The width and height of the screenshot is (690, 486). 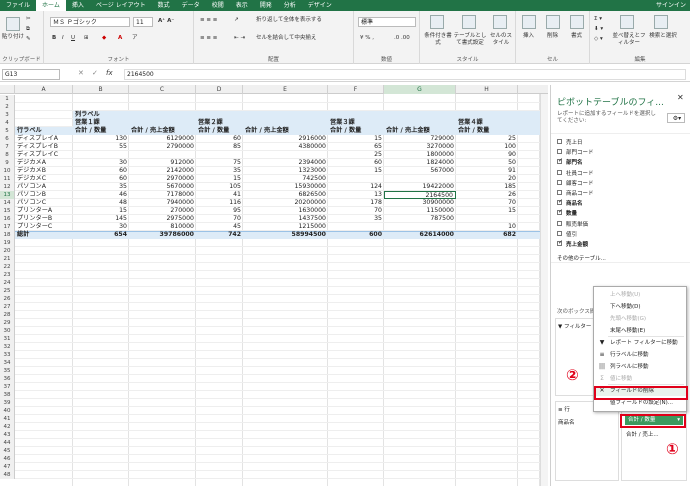 What do you see at coordinates (28, 19) in the screenshot?
I see `cut-icon: ✂` at bounding box center [28, 19].